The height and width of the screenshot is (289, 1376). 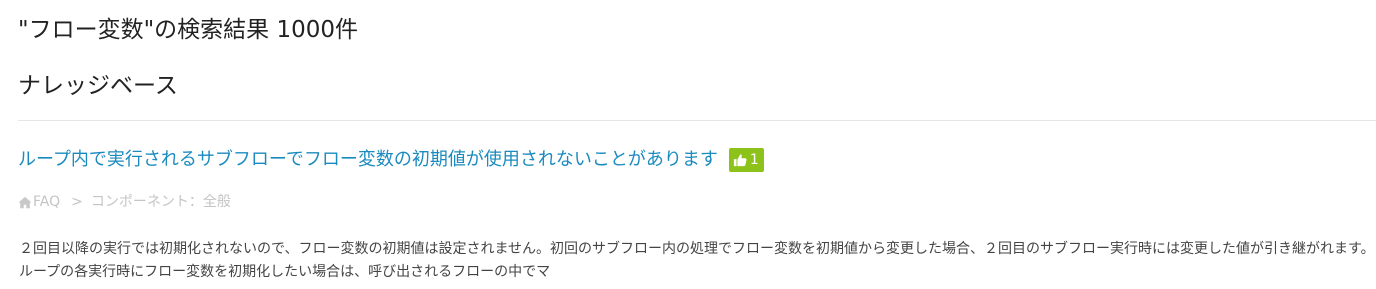 I want to click on breadcrumb-category: FAQ, so click(x=46, y=202).